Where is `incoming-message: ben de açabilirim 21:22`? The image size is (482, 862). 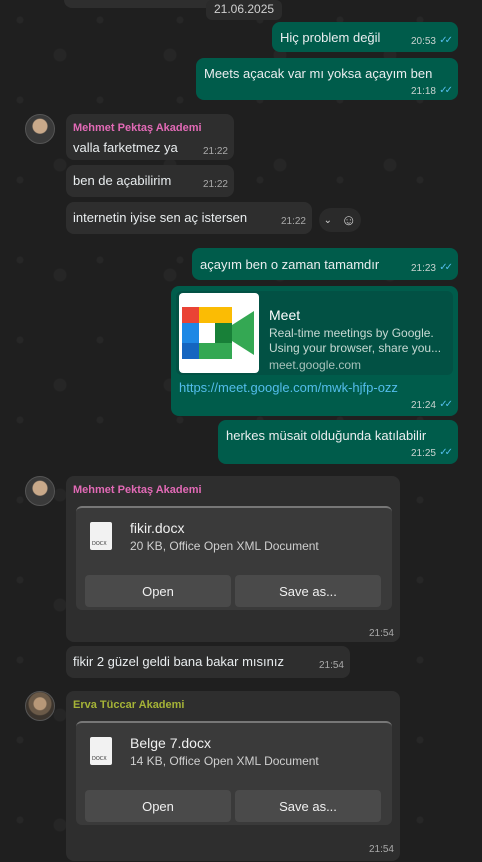 incoming-message: ben de açabilirim 21:22 is located at coordinates (150, 181).